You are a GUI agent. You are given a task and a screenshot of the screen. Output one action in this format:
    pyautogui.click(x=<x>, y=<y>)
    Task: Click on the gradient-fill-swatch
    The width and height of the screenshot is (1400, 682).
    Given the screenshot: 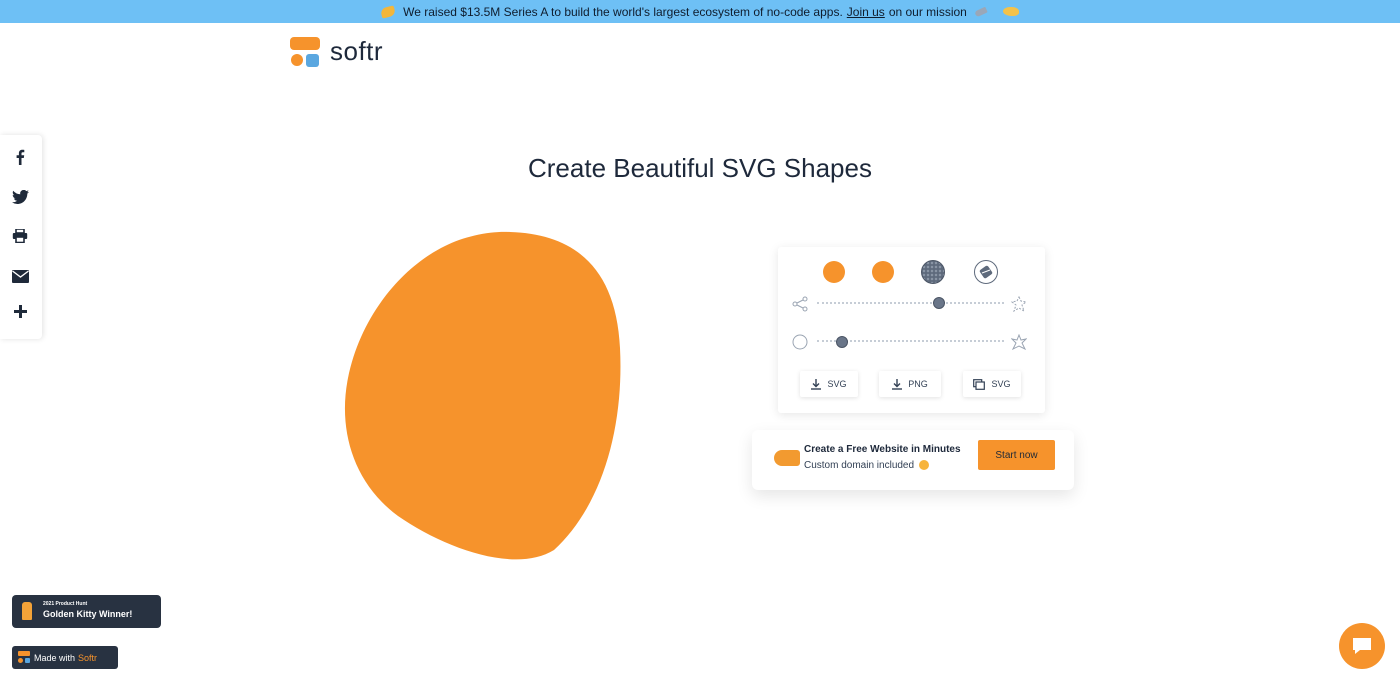 What is the action you would take?
    pyautogui.click(x=883, y=272)
    